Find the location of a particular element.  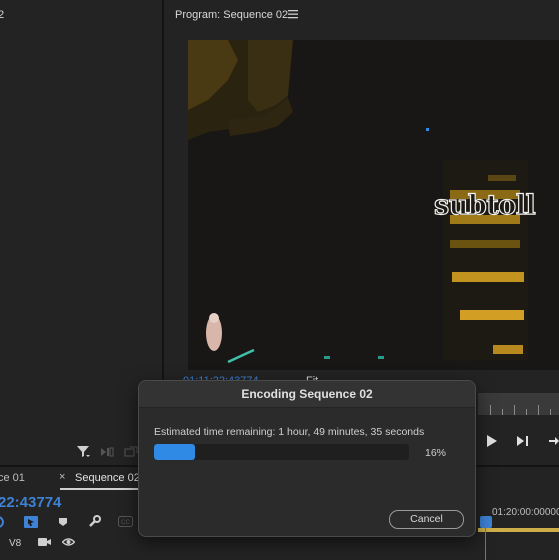

svg-text: CC is located at coordinates (125, 523).